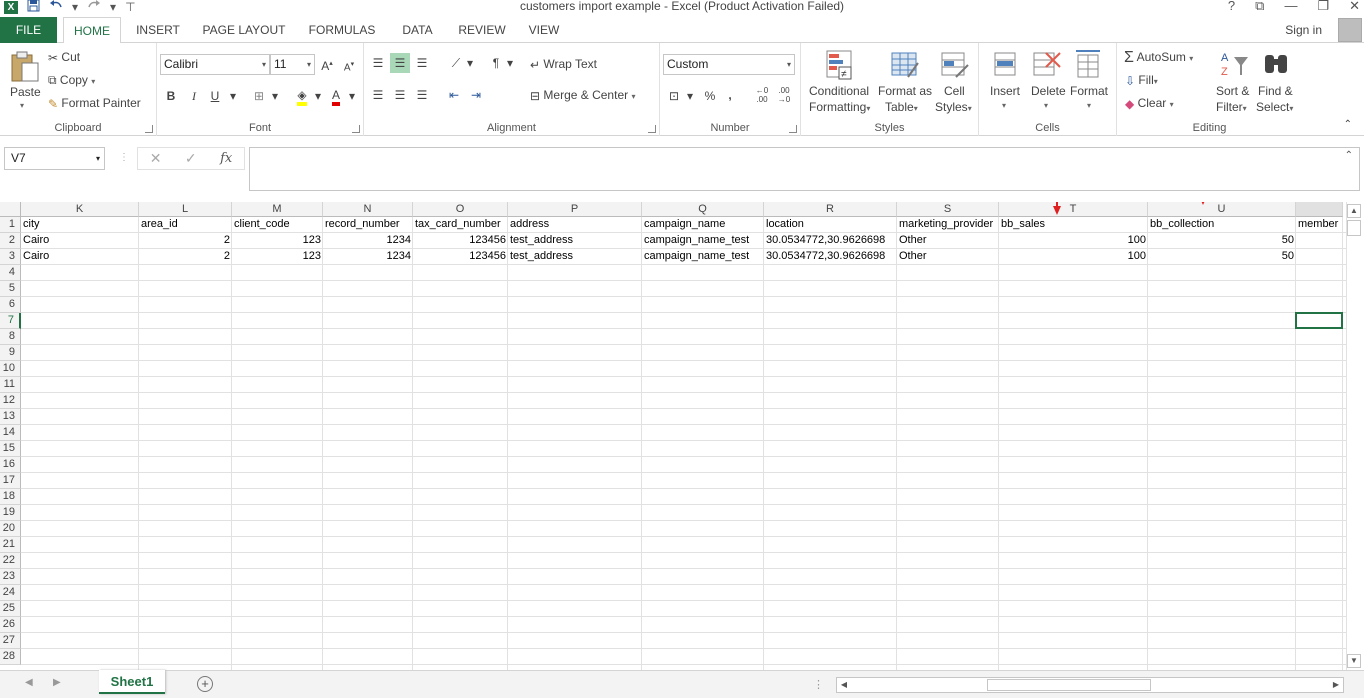  What do you see at coordinates (1069, 685) in the screenshot?
I see `horizontal-scroll-thumb` at bounding box center [1069, 685].